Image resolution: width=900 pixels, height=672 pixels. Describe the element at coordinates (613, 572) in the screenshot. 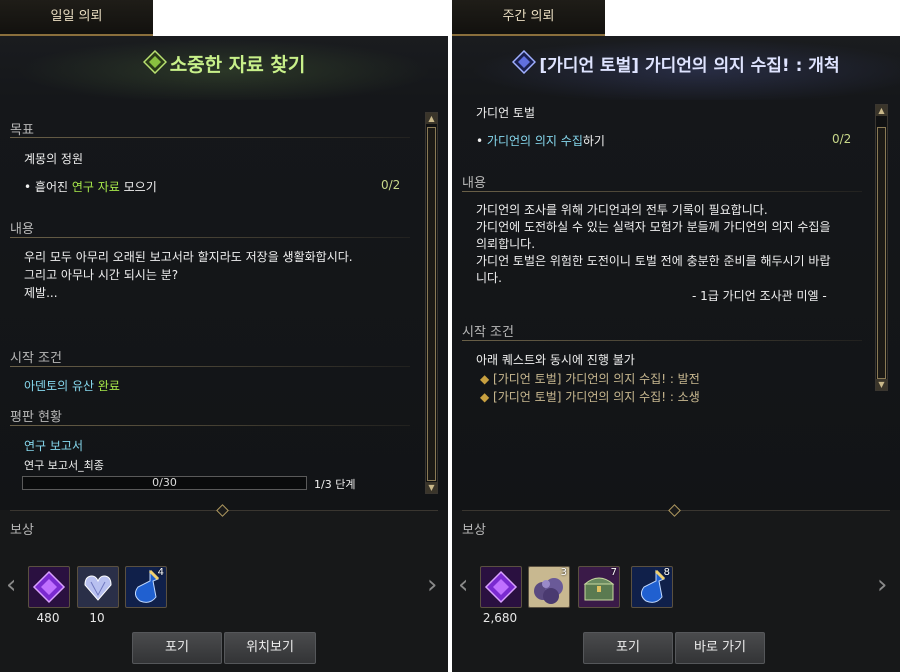

I see `reward-badge: 7` at that location.